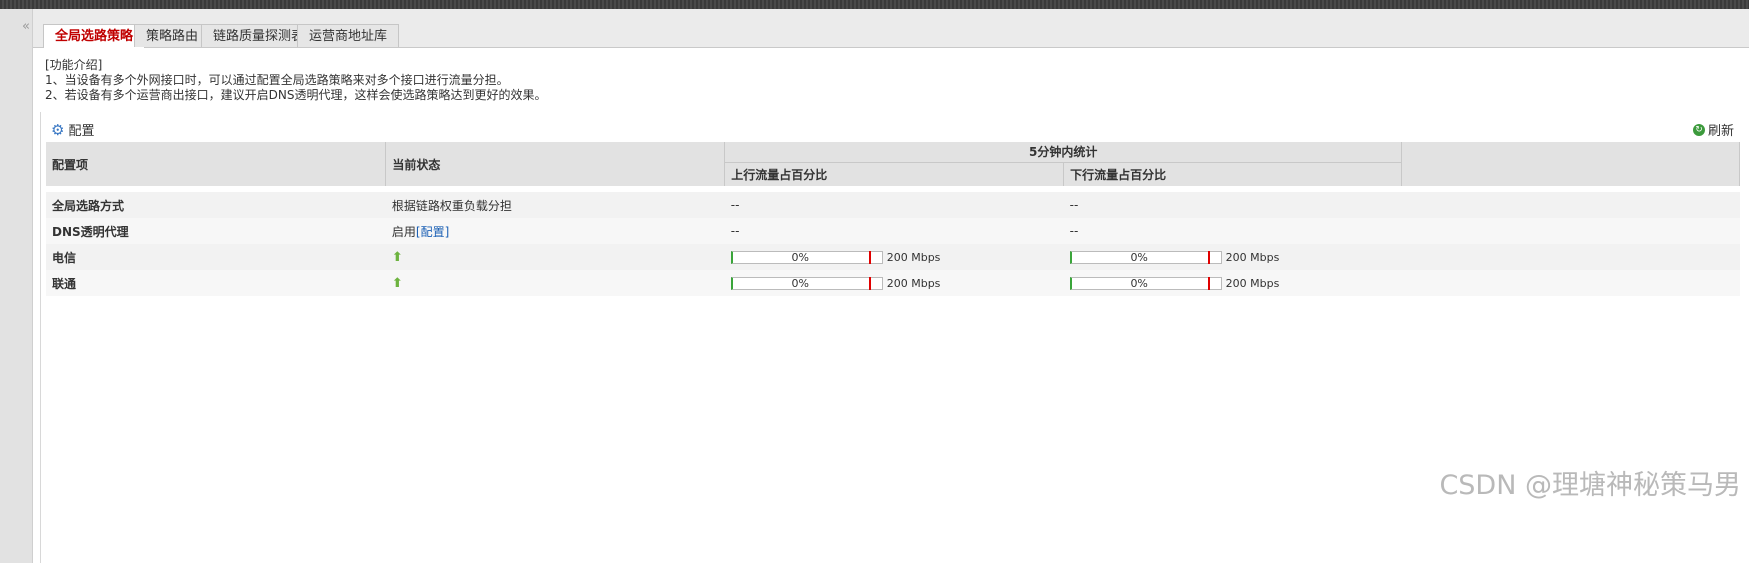 The width and height of the screenshot is (1749, 563). What do you see at coordinates (348, 35) in the screenshot?
I see `tab-isp-address-db: 运营商地址库` at bounding box center [348, 35].